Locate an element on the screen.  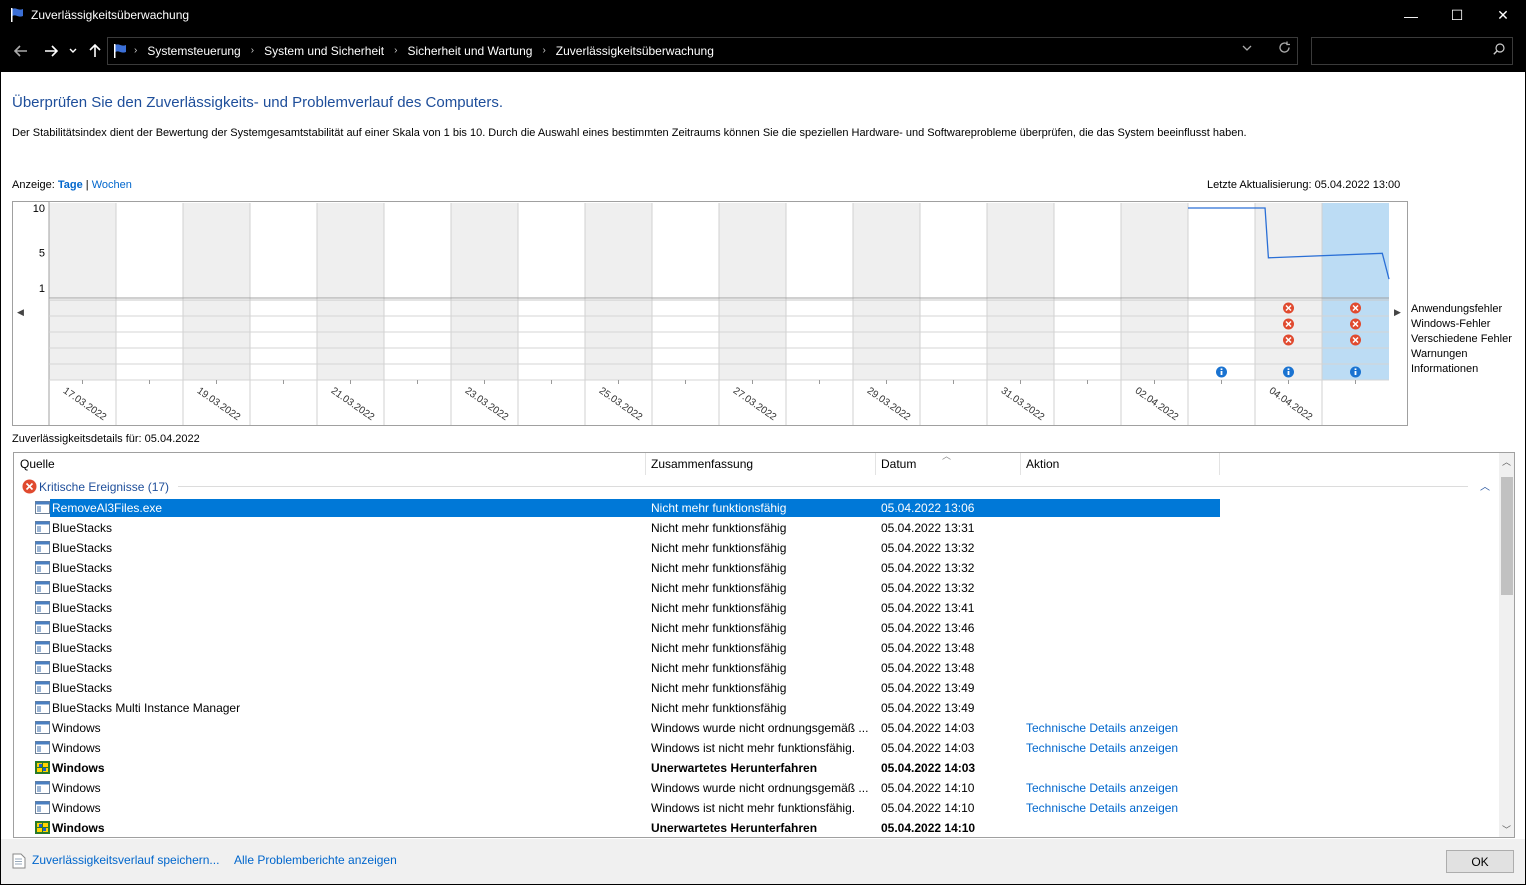
view-weeks-link: Wochen is located at coordinates (112, 185).